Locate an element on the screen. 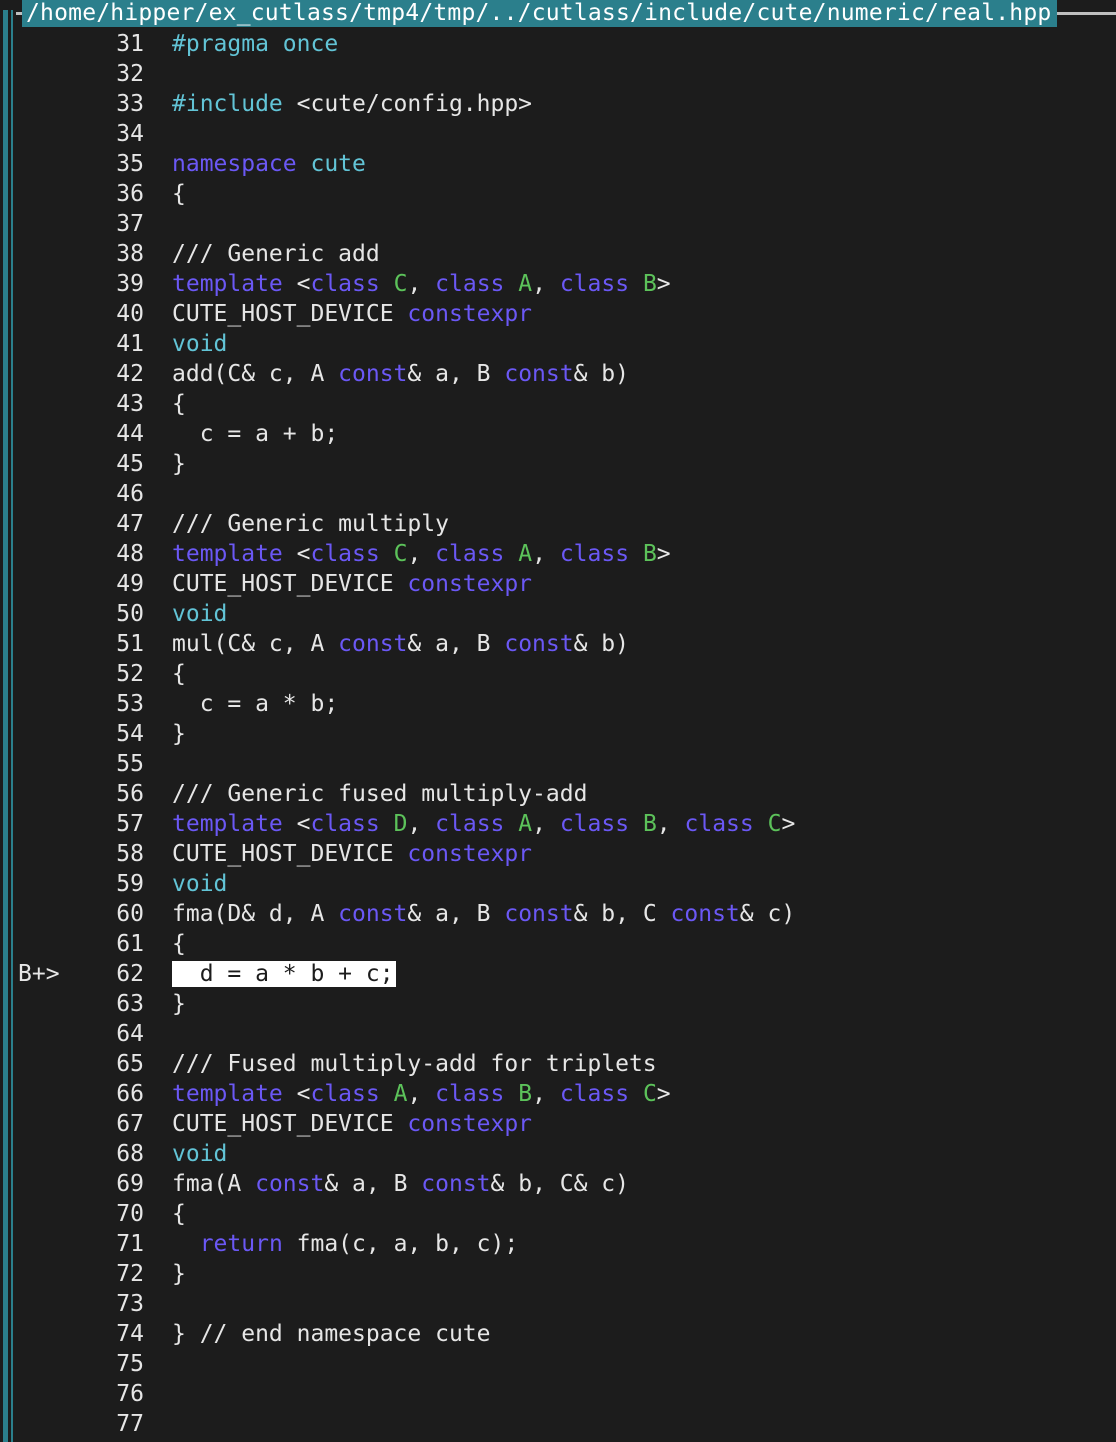 This screenshot has width=1116, height=1442. source-line: 49 CUTE_HOST_DEVICE constexpr is located at coordinates (566, 584).